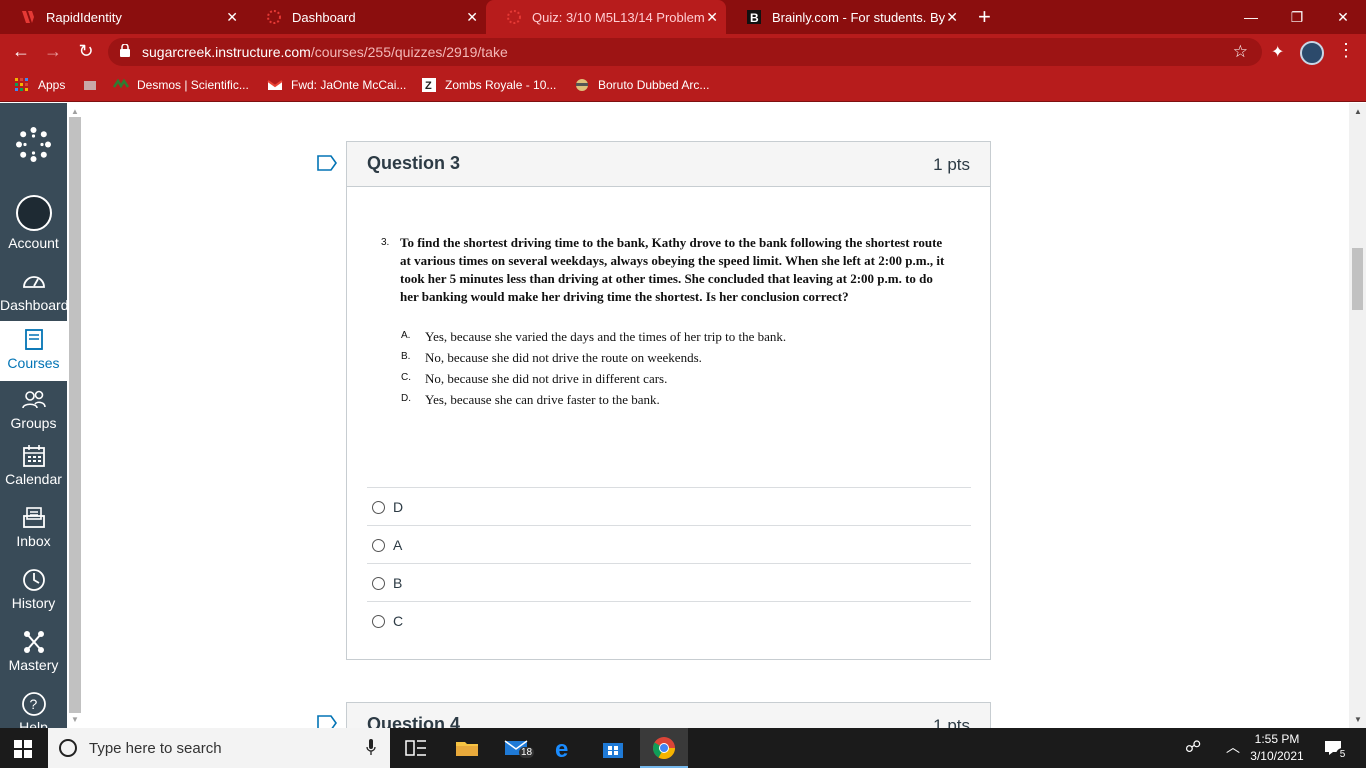 The image size is (1366, 768). Describe the element at coordinates (1251, 17) in the screenshot. I see `minimize-icon: —` at that location.